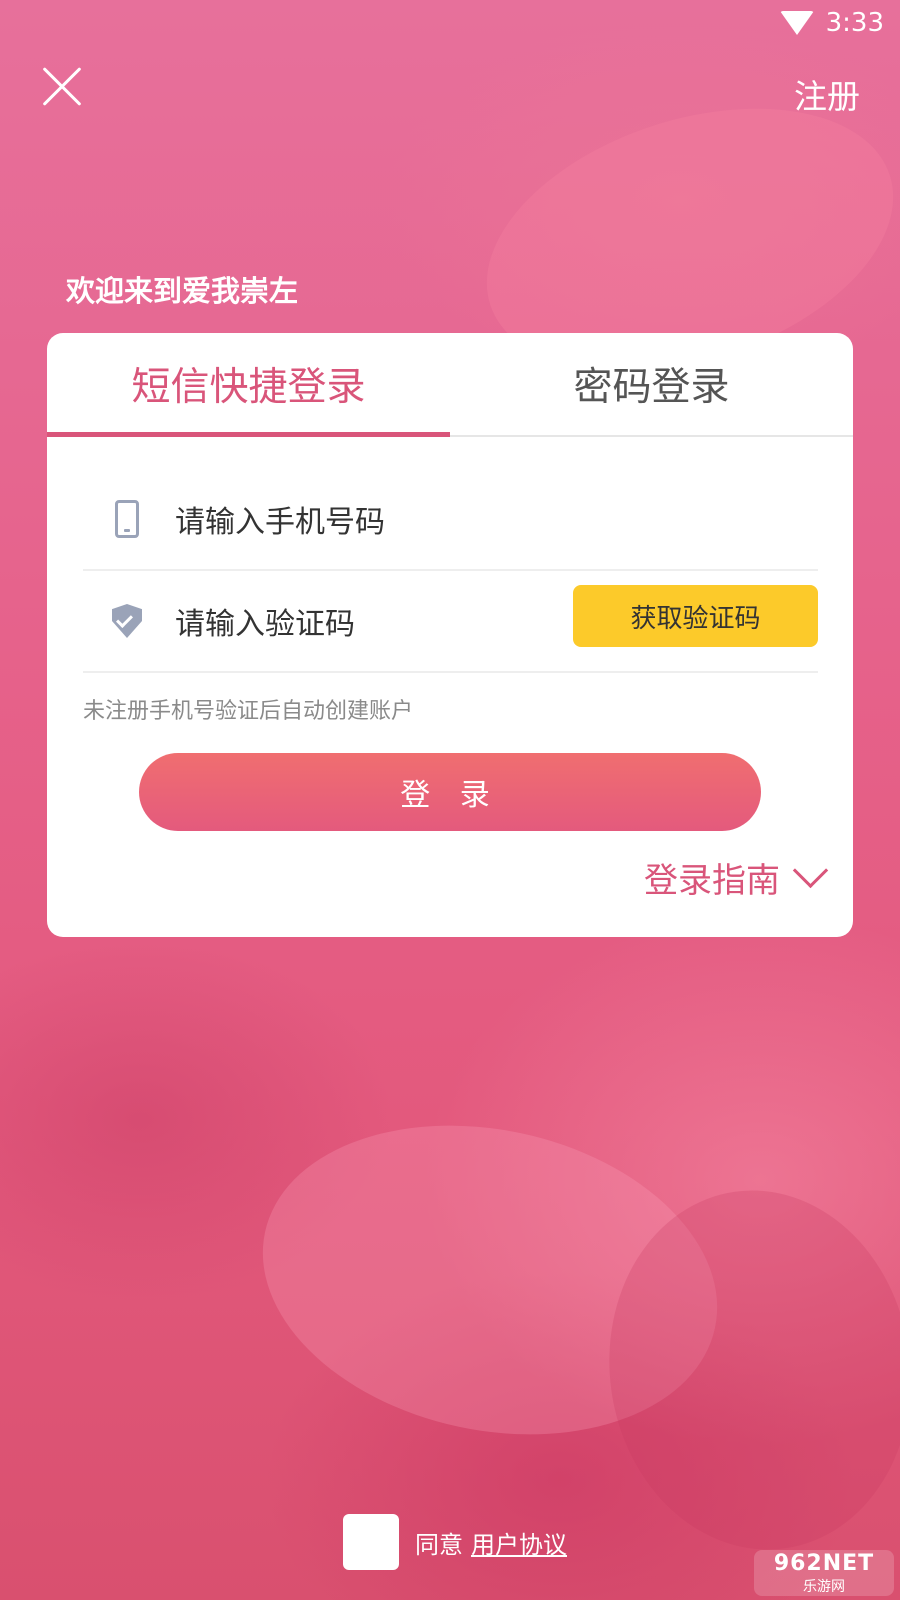 The width and height of the screenshot is (900, 1600). Describe the element at coordinates (827, 94) in the screenshot. I see `register-button: 注册` at that location.